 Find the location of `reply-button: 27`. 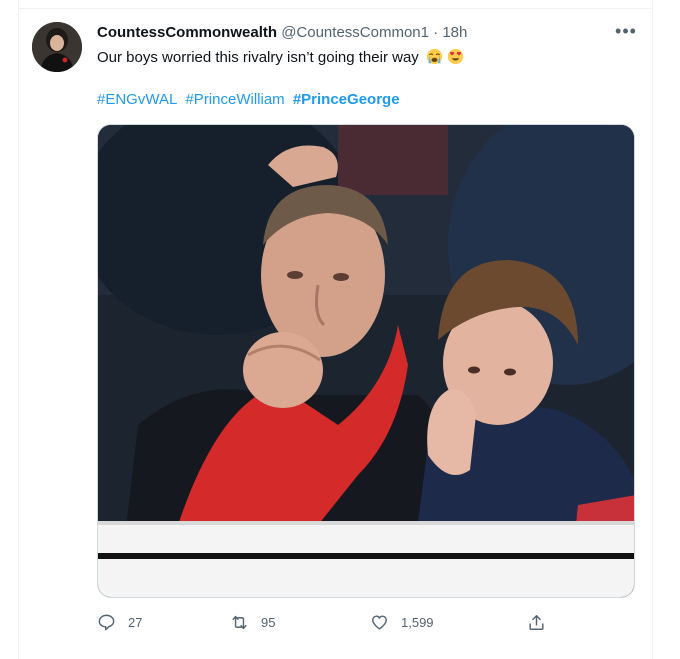

reply-button: 27 is located at coordinates (119, 622).